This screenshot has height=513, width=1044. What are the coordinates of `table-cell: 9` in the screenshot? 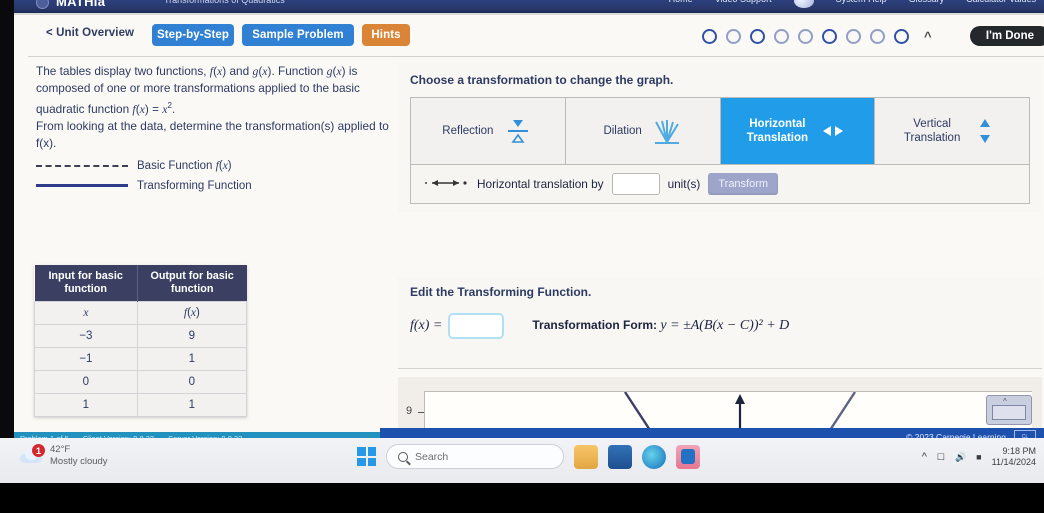 It's located at (192, 336).